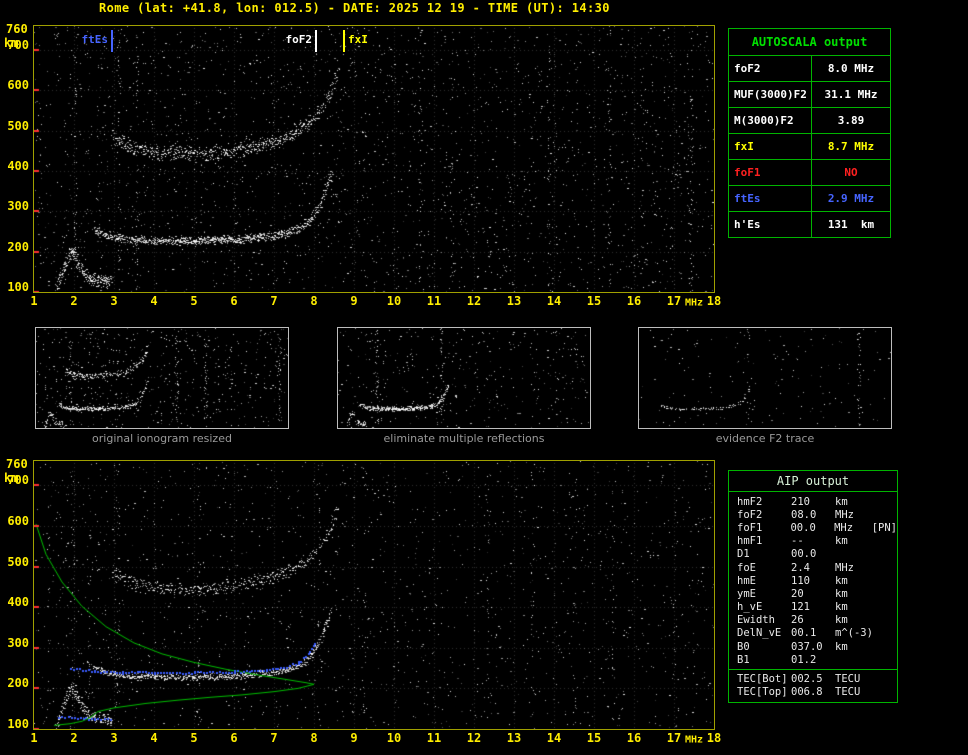 Image resolution: width=968 pixels, height=755 pixels. Describe the element at coordinates (594, 738) in the screenshot. I see `x-axis-label: 15` at that location.